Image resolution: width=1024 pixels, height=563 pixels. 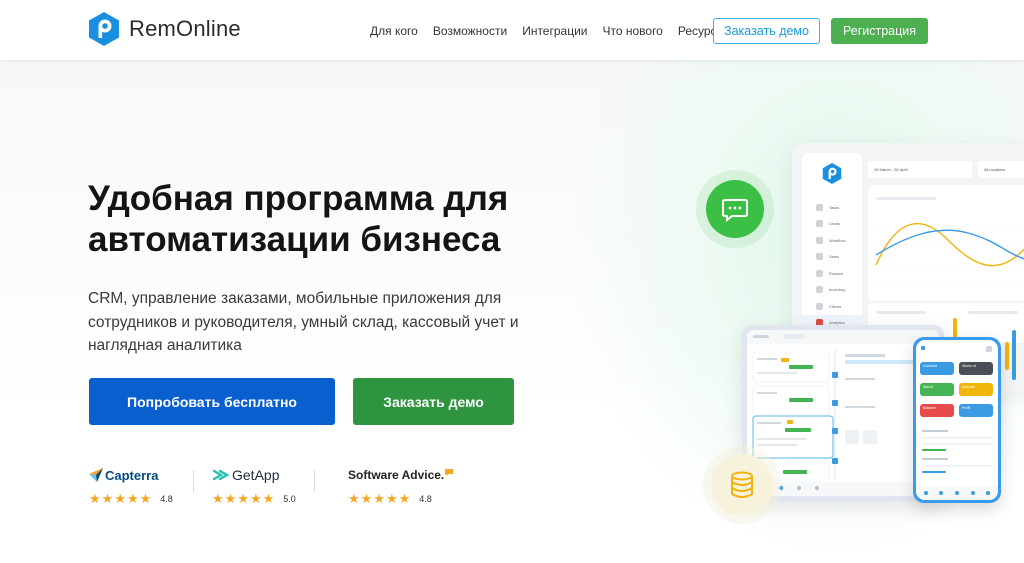 What do you see at coordinates (470, 31) in the screenshot?
I see `nav-link-features: Возможности` at bounding box center [470, 31].